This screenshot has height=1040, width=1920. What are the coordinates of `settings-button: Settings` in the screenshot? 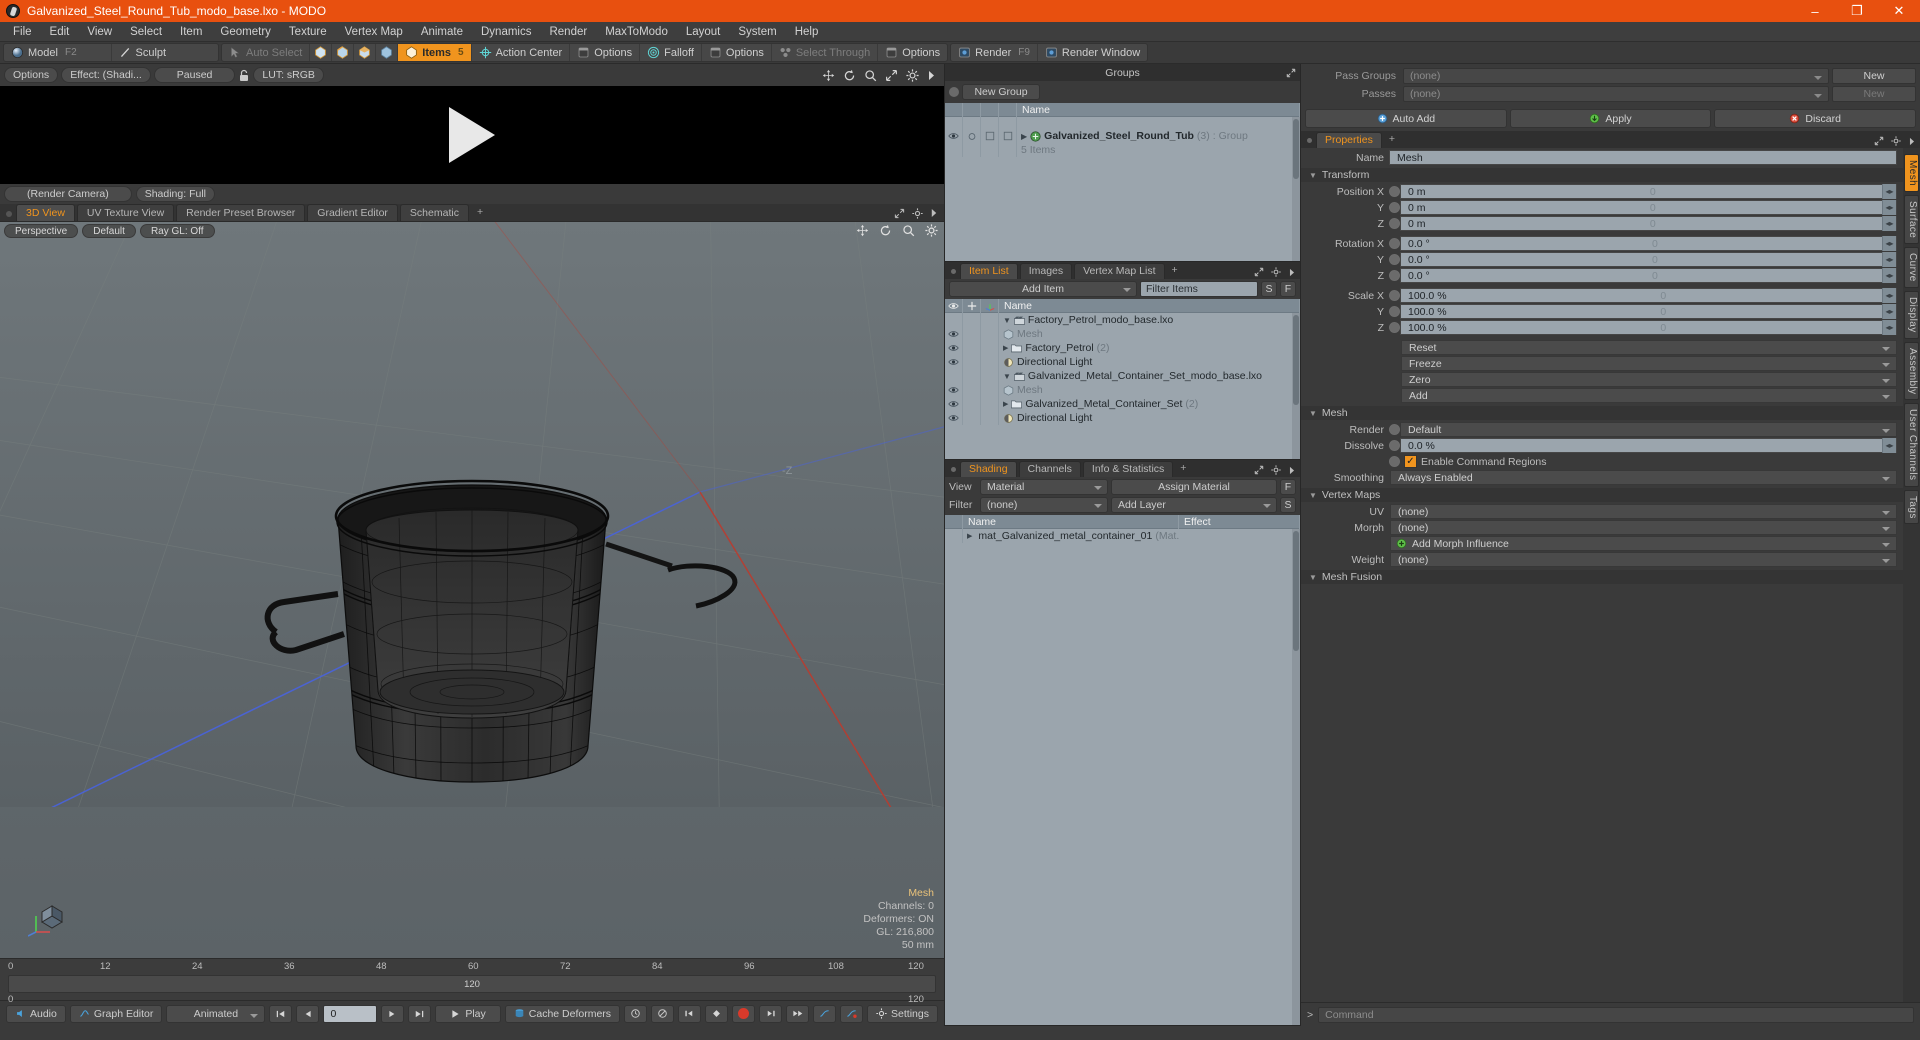 It's located at (902, 1013).